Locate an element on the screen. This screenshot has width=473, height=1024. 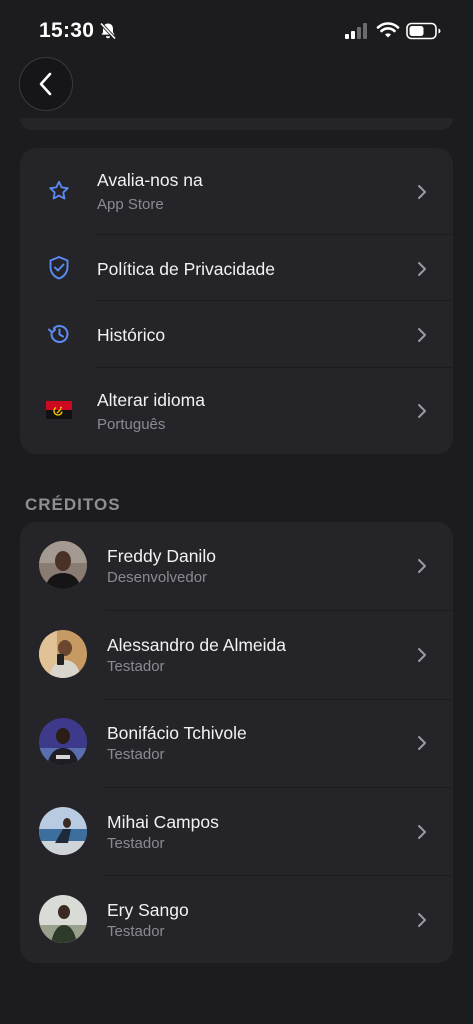
privacy-policy-title: Política de Privacidade is located at coordinates (186, 269).